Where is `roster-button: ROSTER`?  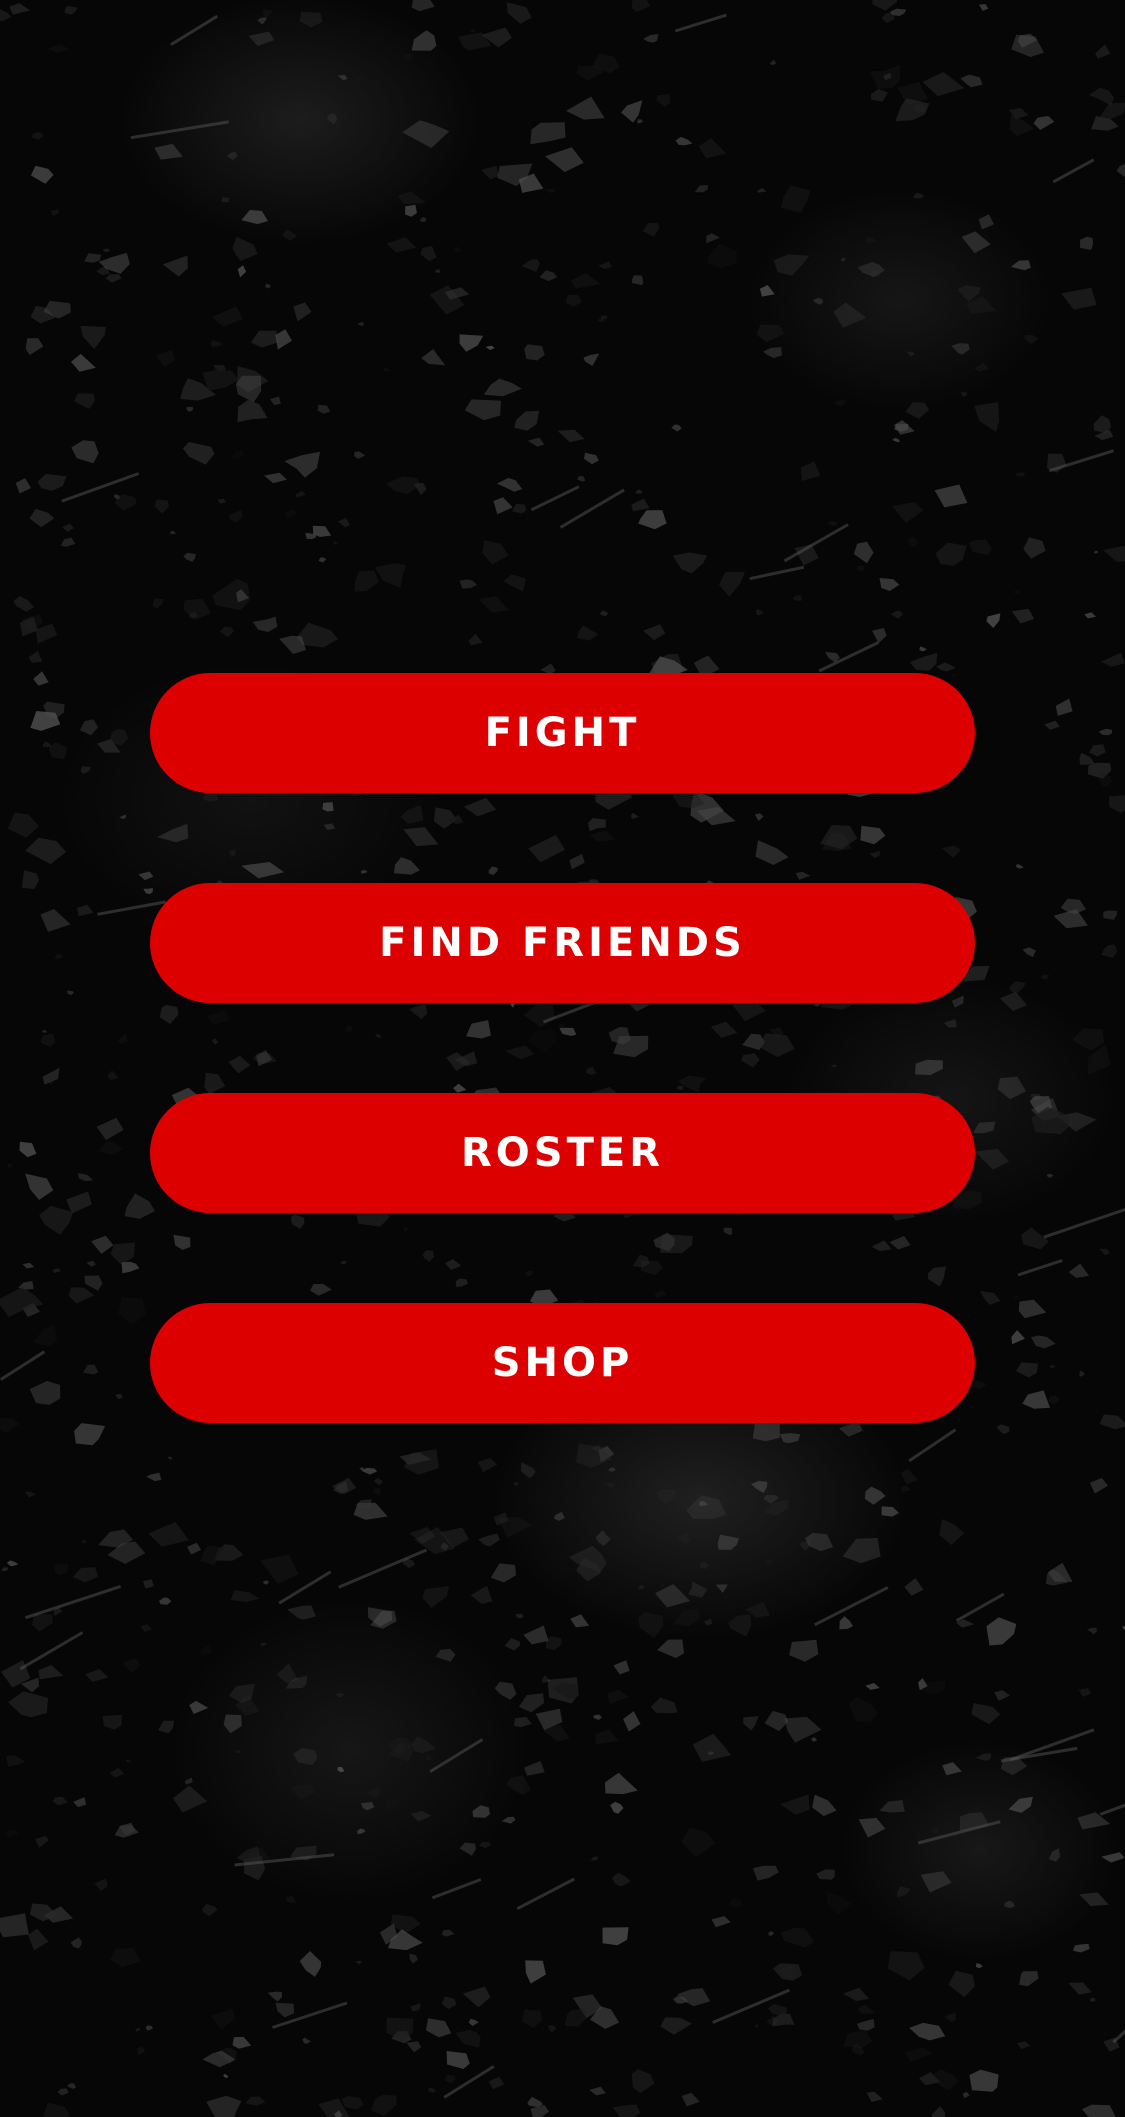 roster-button: ROSTER is located at coordinates (562, 1153).